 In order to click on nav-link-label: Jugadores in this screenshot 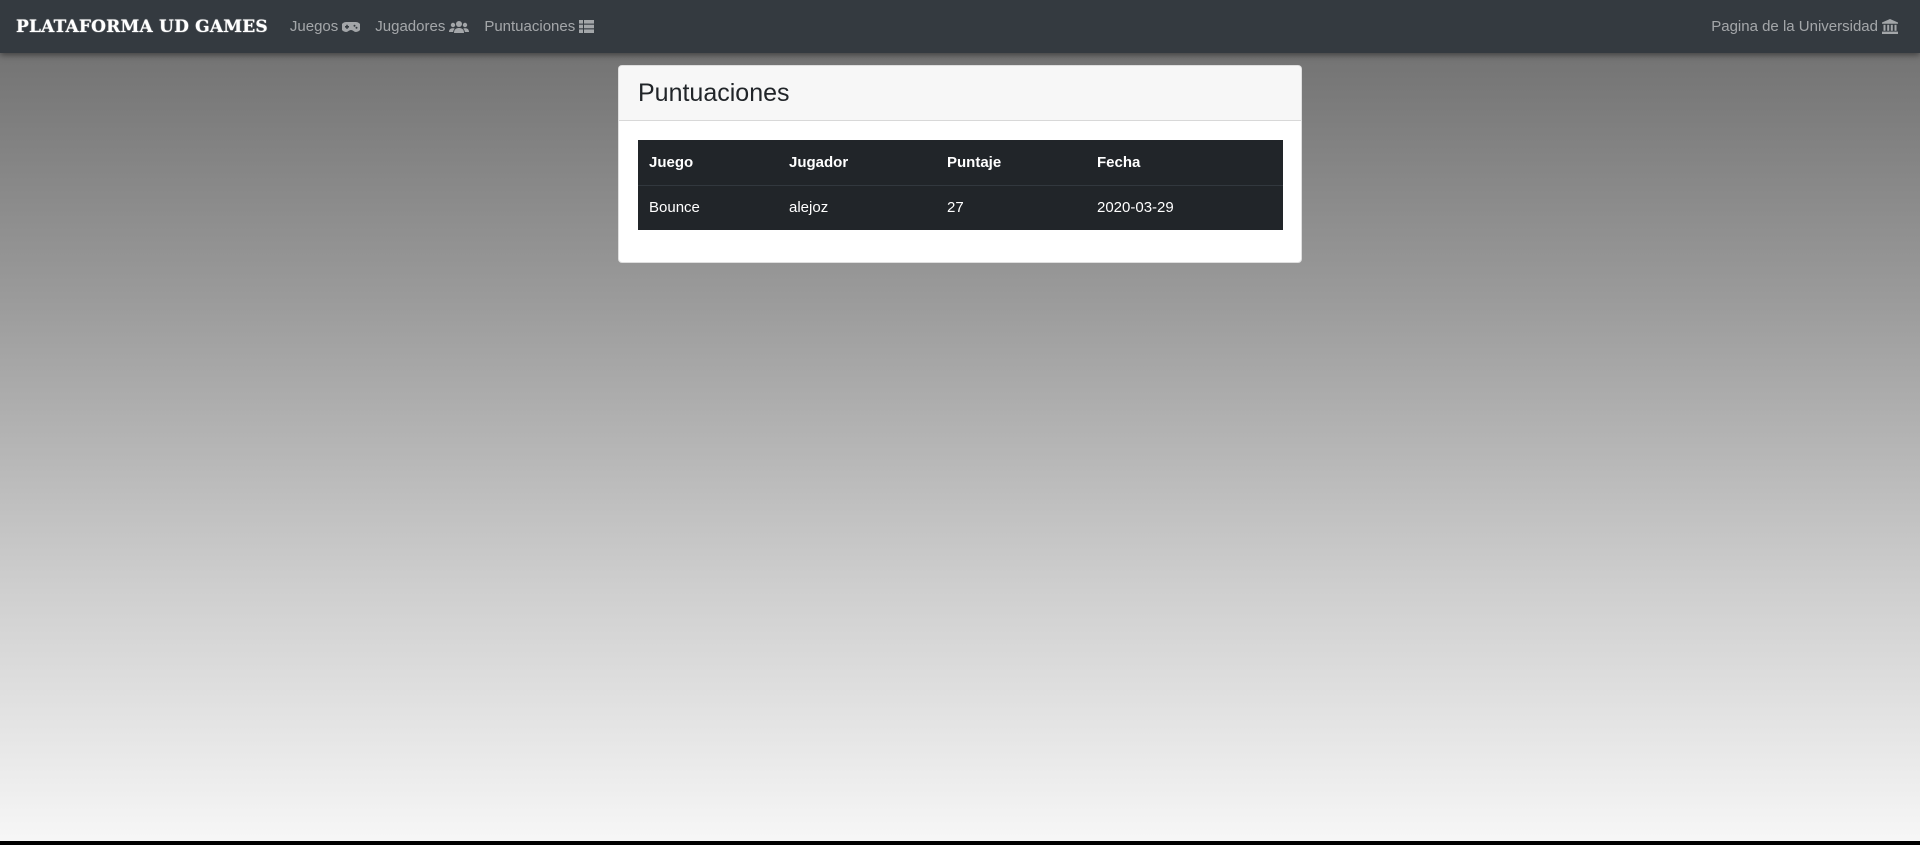, I will do `click(410, 26)`.